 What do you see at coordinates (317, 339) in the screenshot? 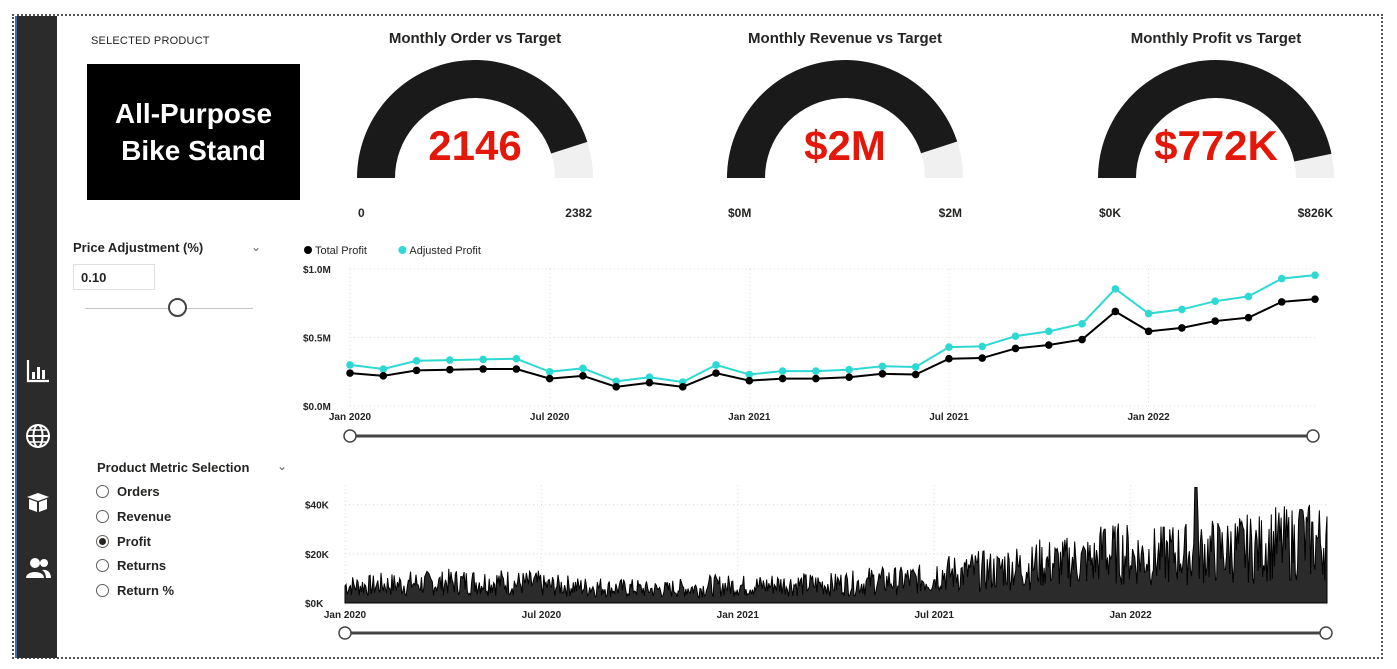
I see `y-tick-label: $0.5M` at bounding box center [317, 339].